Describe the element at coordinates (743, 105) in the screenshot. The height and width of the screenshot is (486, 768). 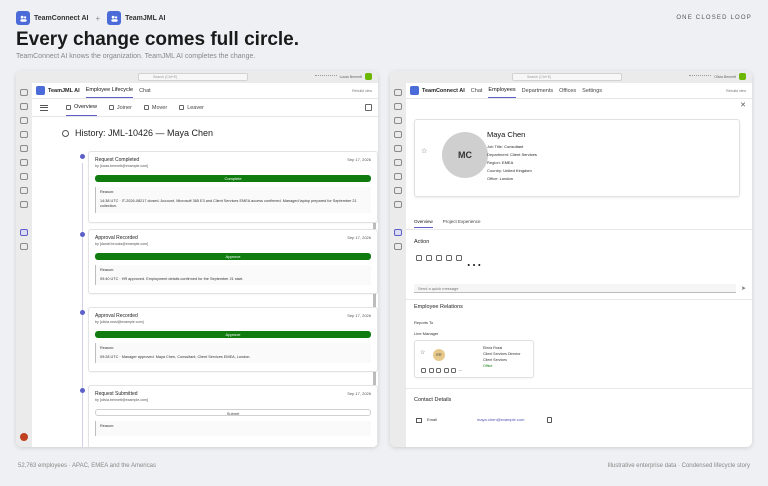
I see `close-icon: ✕` at that location.